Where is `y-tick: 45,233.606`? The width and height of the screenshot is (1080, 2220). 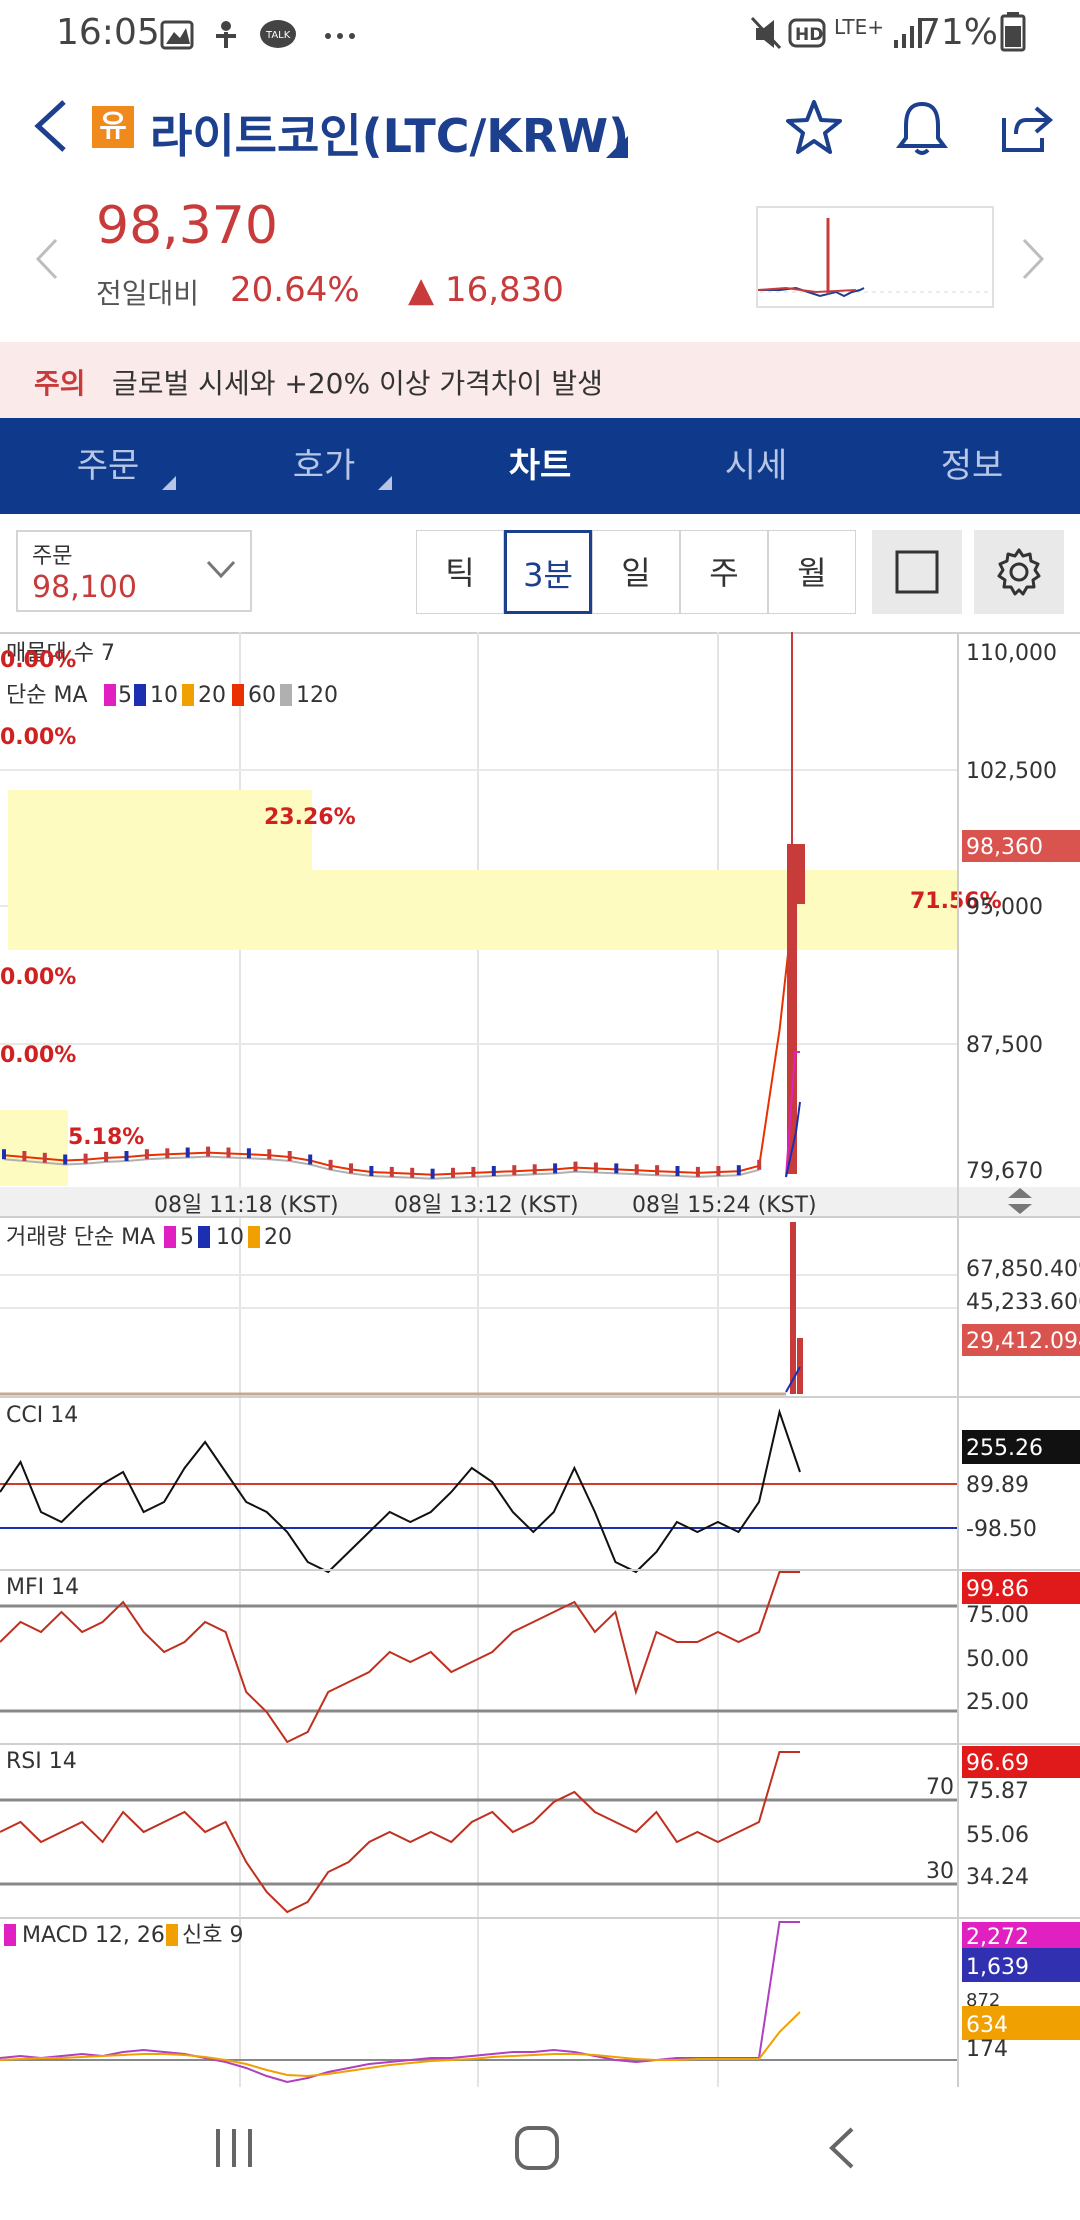 y-tick: 45,233.606 is located at coordinates (1023, 1302).